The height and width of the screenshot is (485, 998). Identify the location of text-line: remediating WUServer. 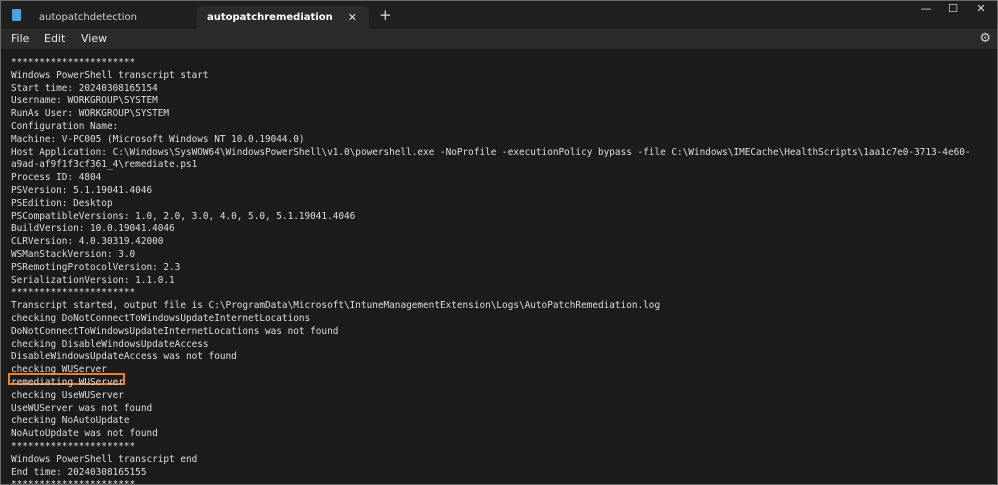
(67, 382).